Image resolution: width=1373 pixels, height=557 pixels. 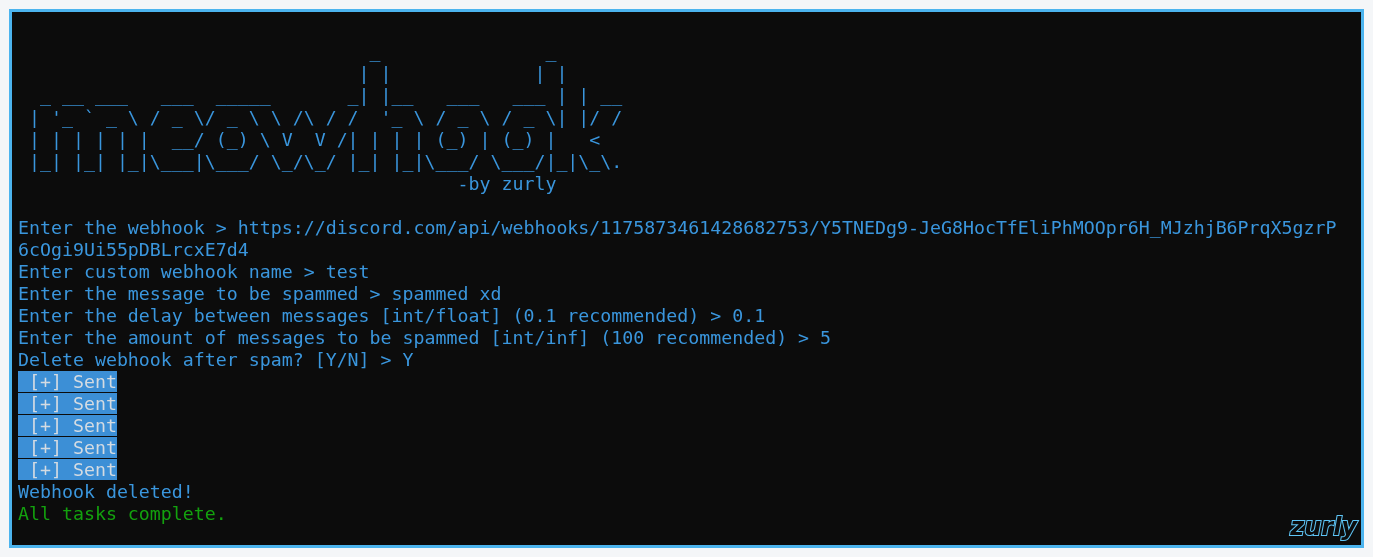 I want to click on ascii-art-line: | | | |, so click(x=463, y=74).